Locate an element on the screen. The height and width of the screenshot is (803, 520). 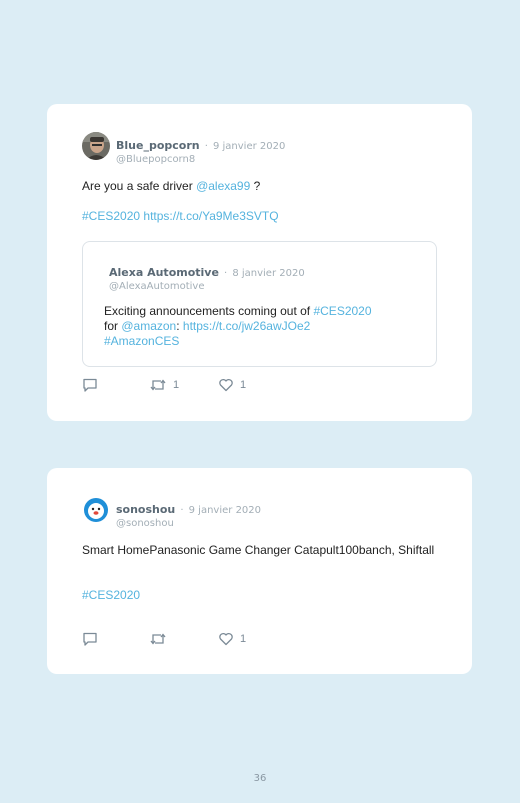
mention-link: @amazon is located at coordinates (148, 326).